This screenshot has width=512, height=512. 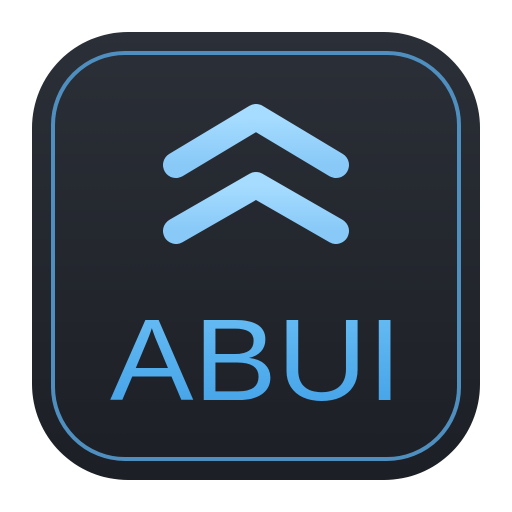 What do you see at coordinates (256, 360) in the screenshot?
I see `app-name: ABUI` at bounding box center [256, 360].